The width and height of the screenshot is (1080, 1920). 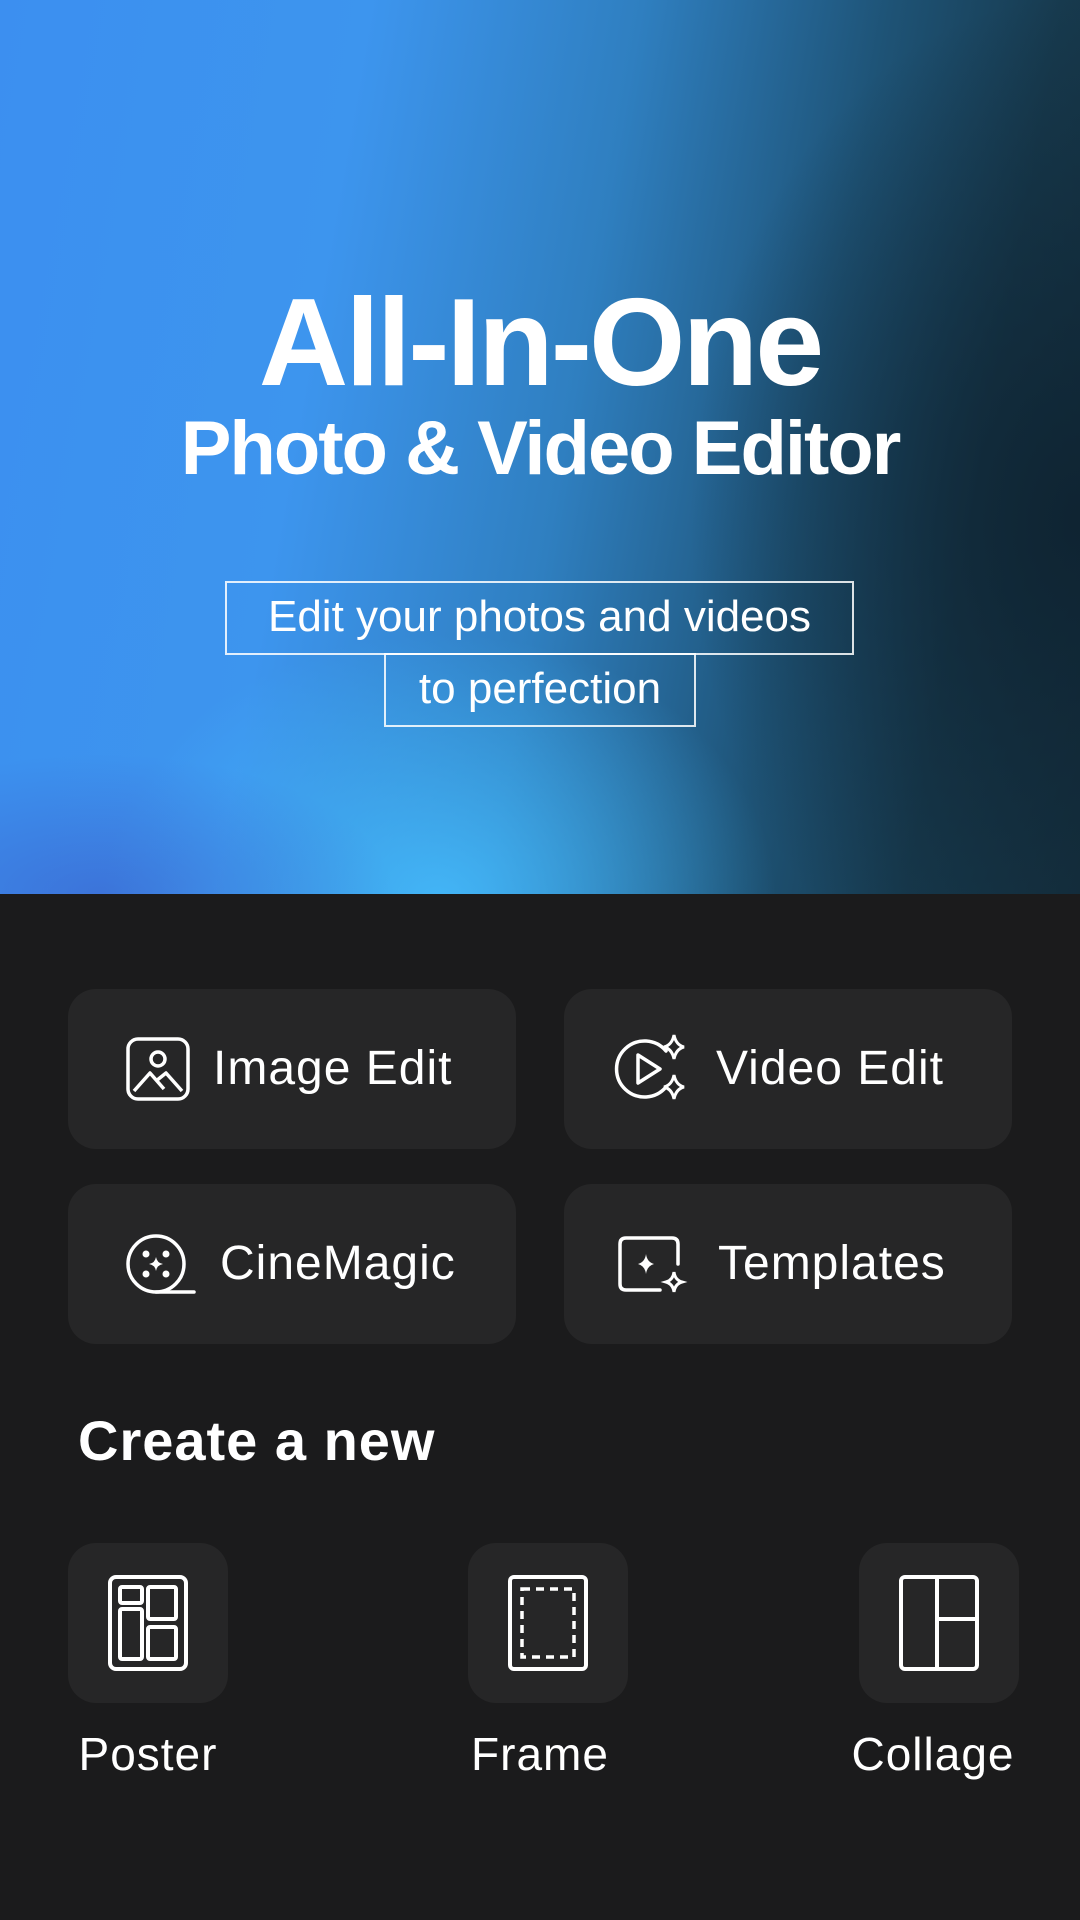 I want to click on create-poster-button, so click(x=148, y=1623).